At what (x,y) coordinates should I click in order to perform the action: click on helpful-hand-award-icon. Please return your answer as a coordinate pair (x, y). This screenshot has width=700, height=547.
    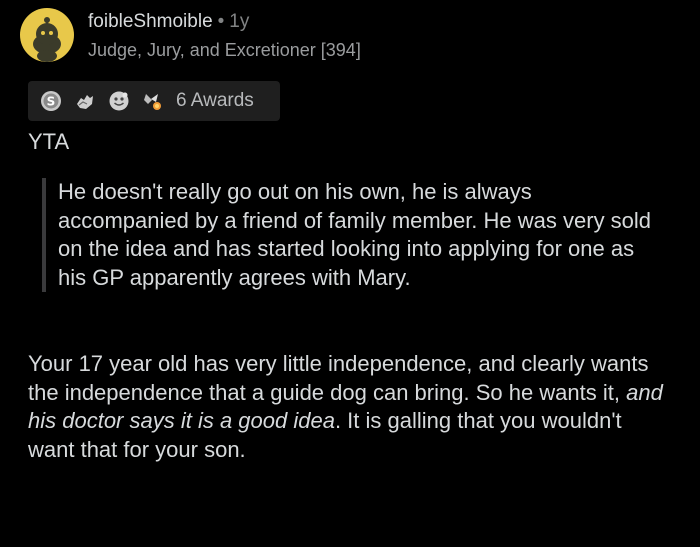
    Looking at the image, I should click on (85, 101).